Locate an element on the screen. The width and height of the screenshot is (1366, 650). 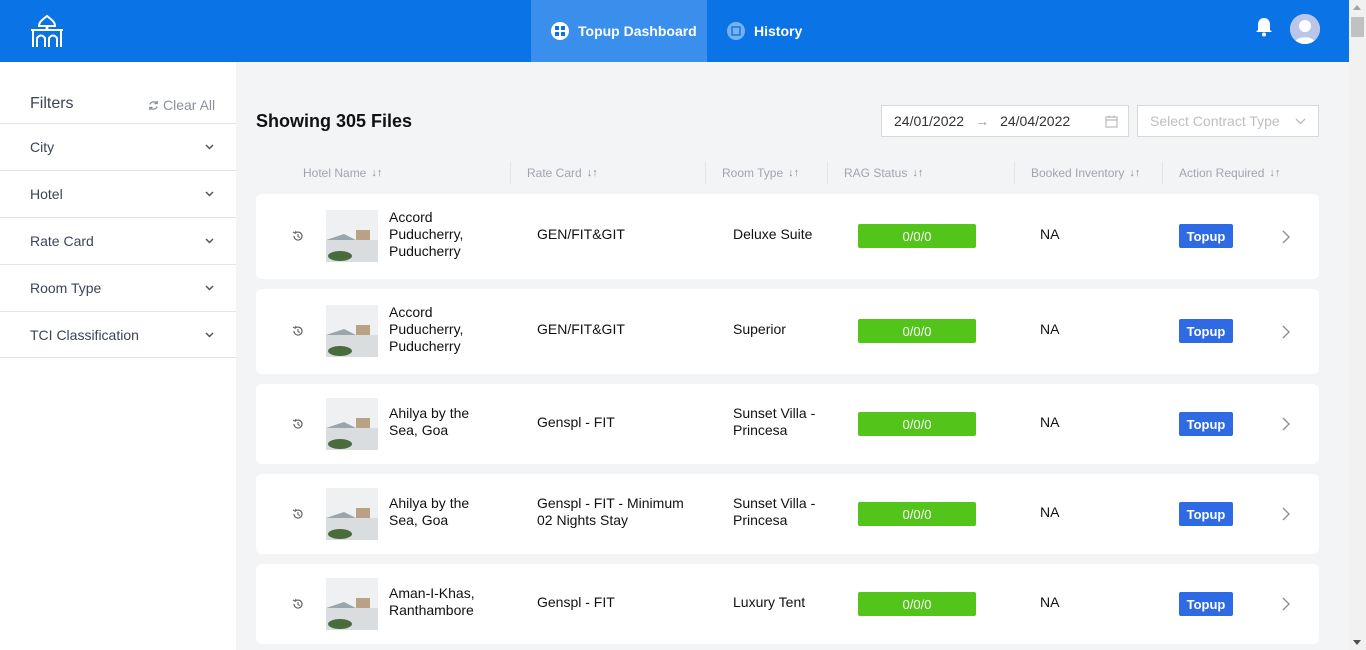
column-booked-inventory: Booked Inventory ↓↑ is located at coordinates (1085, 173).